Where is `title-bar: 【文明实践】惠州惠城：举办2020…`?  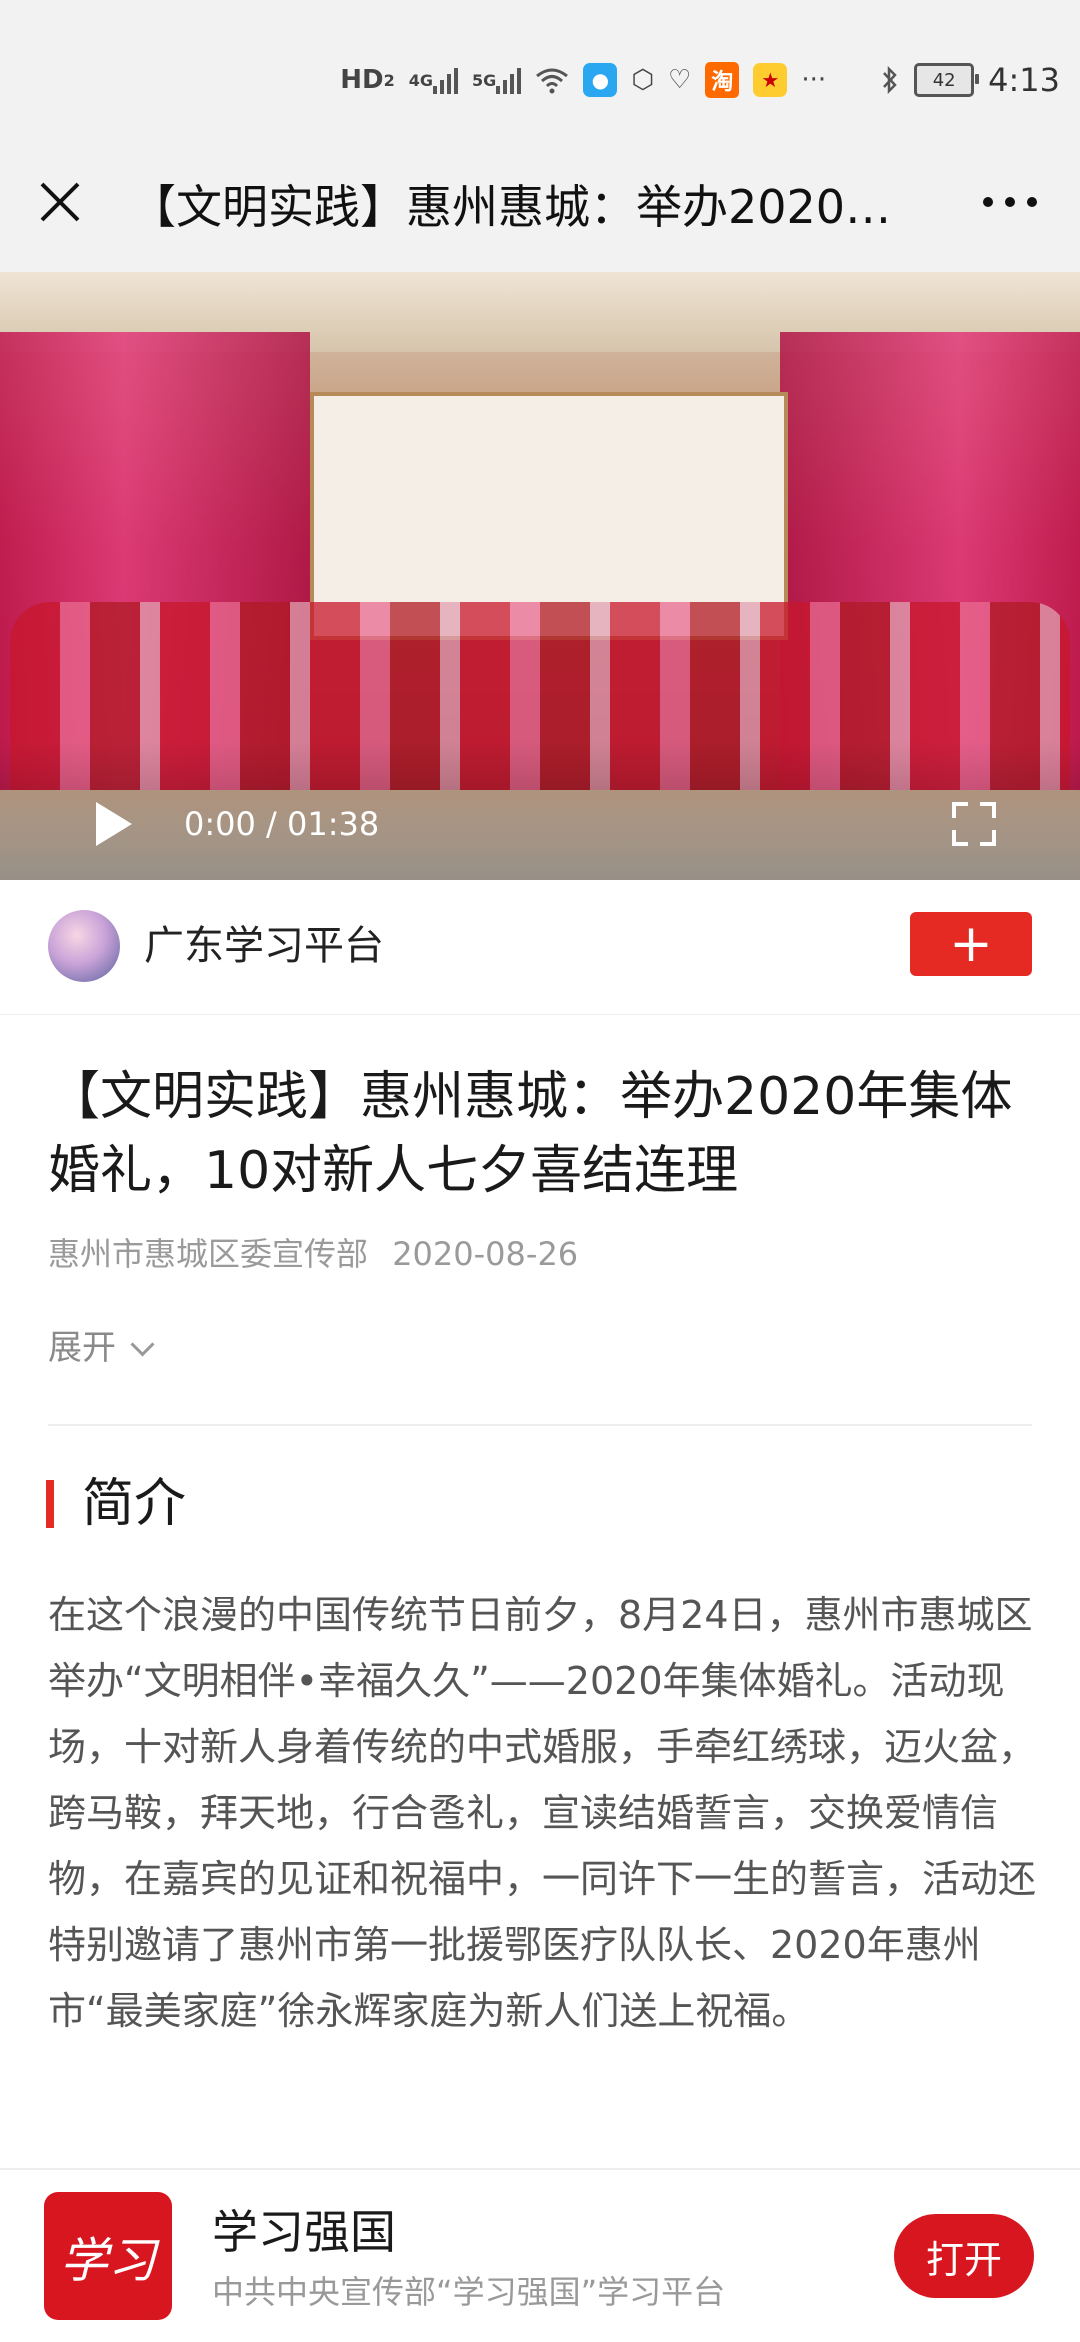
title-bar: 【文明实践】惠州惠城：举办2020… is located at coordinates (540, 211).